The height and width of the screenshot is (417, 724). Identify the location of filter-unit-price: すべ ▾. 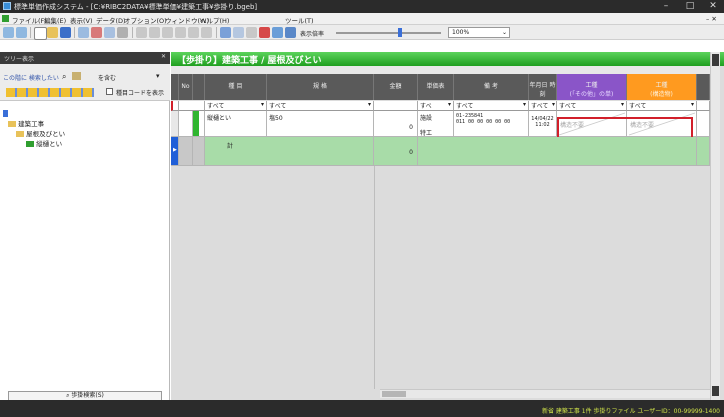
(436, 106).